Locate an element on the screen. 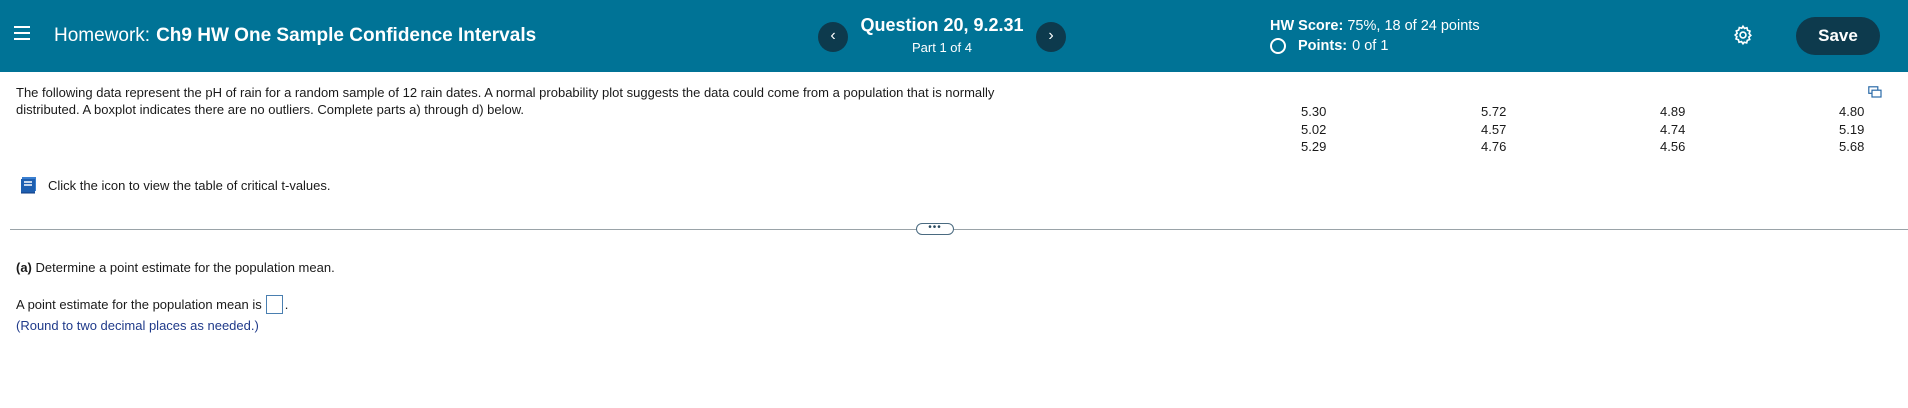 The height and width of the screenshot is (408, 1908). previous-question-button: ‹ is located at coordinates (833, 37).